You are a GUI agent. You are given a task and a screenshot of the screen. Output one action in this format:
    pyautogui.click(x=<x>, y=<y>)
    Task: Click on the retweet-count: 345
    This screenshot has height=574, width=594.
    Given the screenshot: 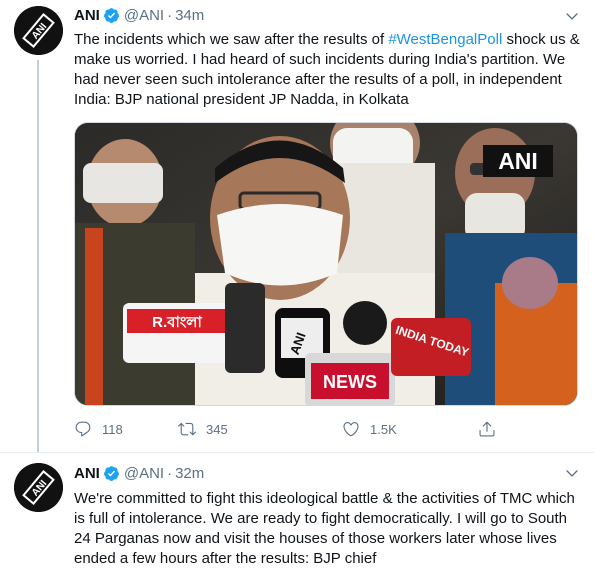 What is the action you would take?
    pyautogui.click(x=217, y=429)
    